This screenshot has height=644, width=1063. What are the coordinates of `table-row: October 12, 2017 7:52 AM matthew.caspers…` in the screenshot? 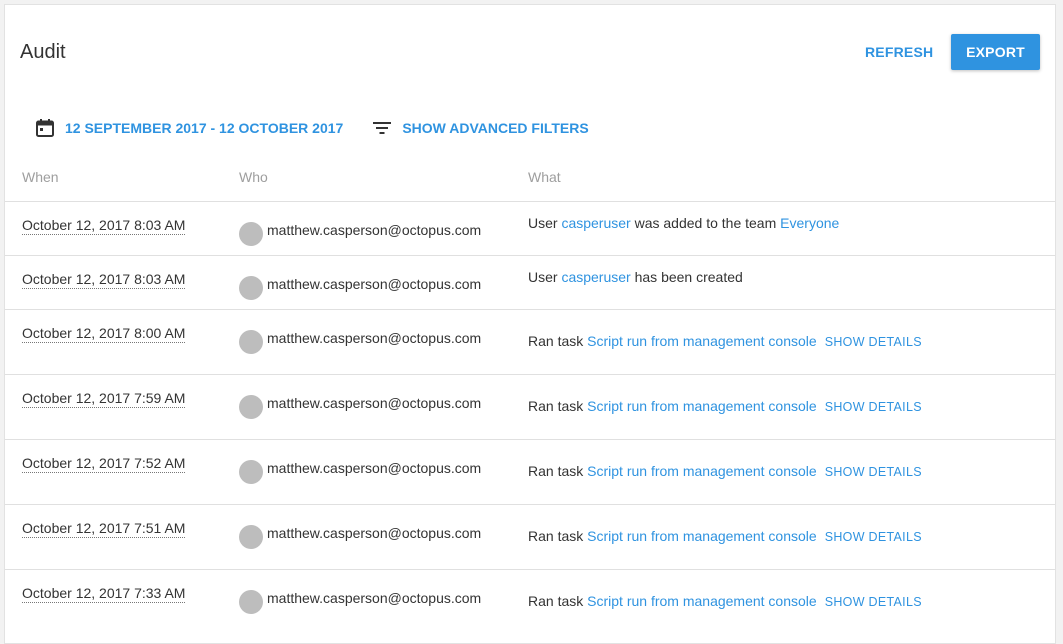 It's located at (530, 471).